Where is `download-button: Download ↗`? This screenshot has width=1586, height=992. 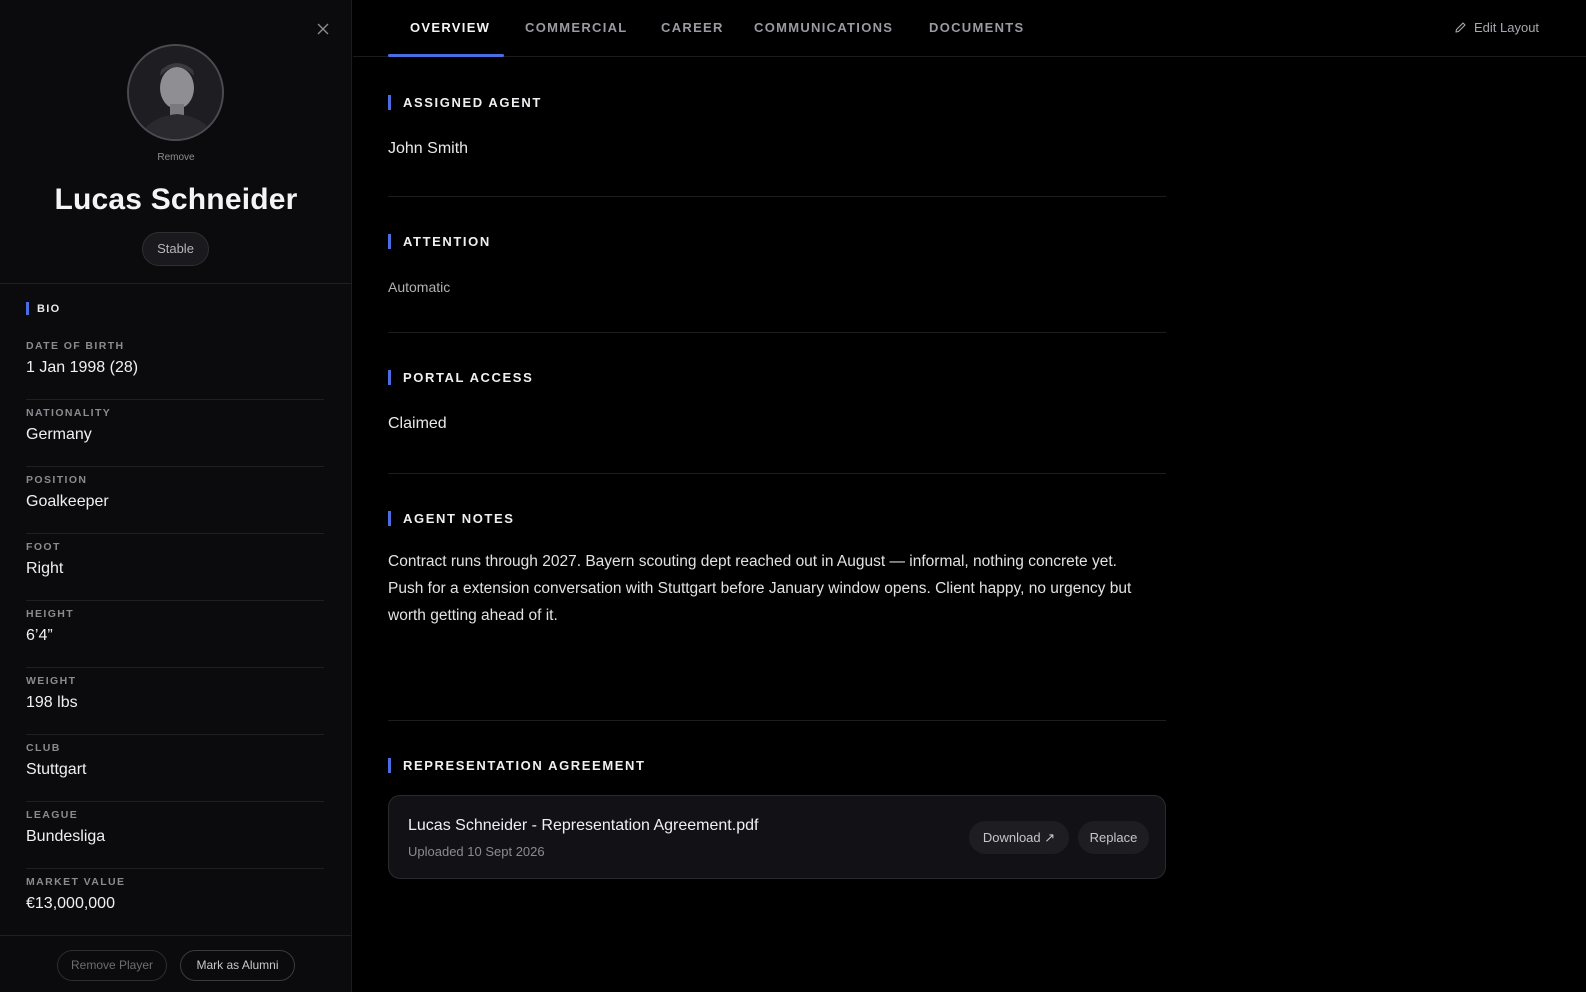
download-button: Download ↗ is located at coordinates (1019, 837).